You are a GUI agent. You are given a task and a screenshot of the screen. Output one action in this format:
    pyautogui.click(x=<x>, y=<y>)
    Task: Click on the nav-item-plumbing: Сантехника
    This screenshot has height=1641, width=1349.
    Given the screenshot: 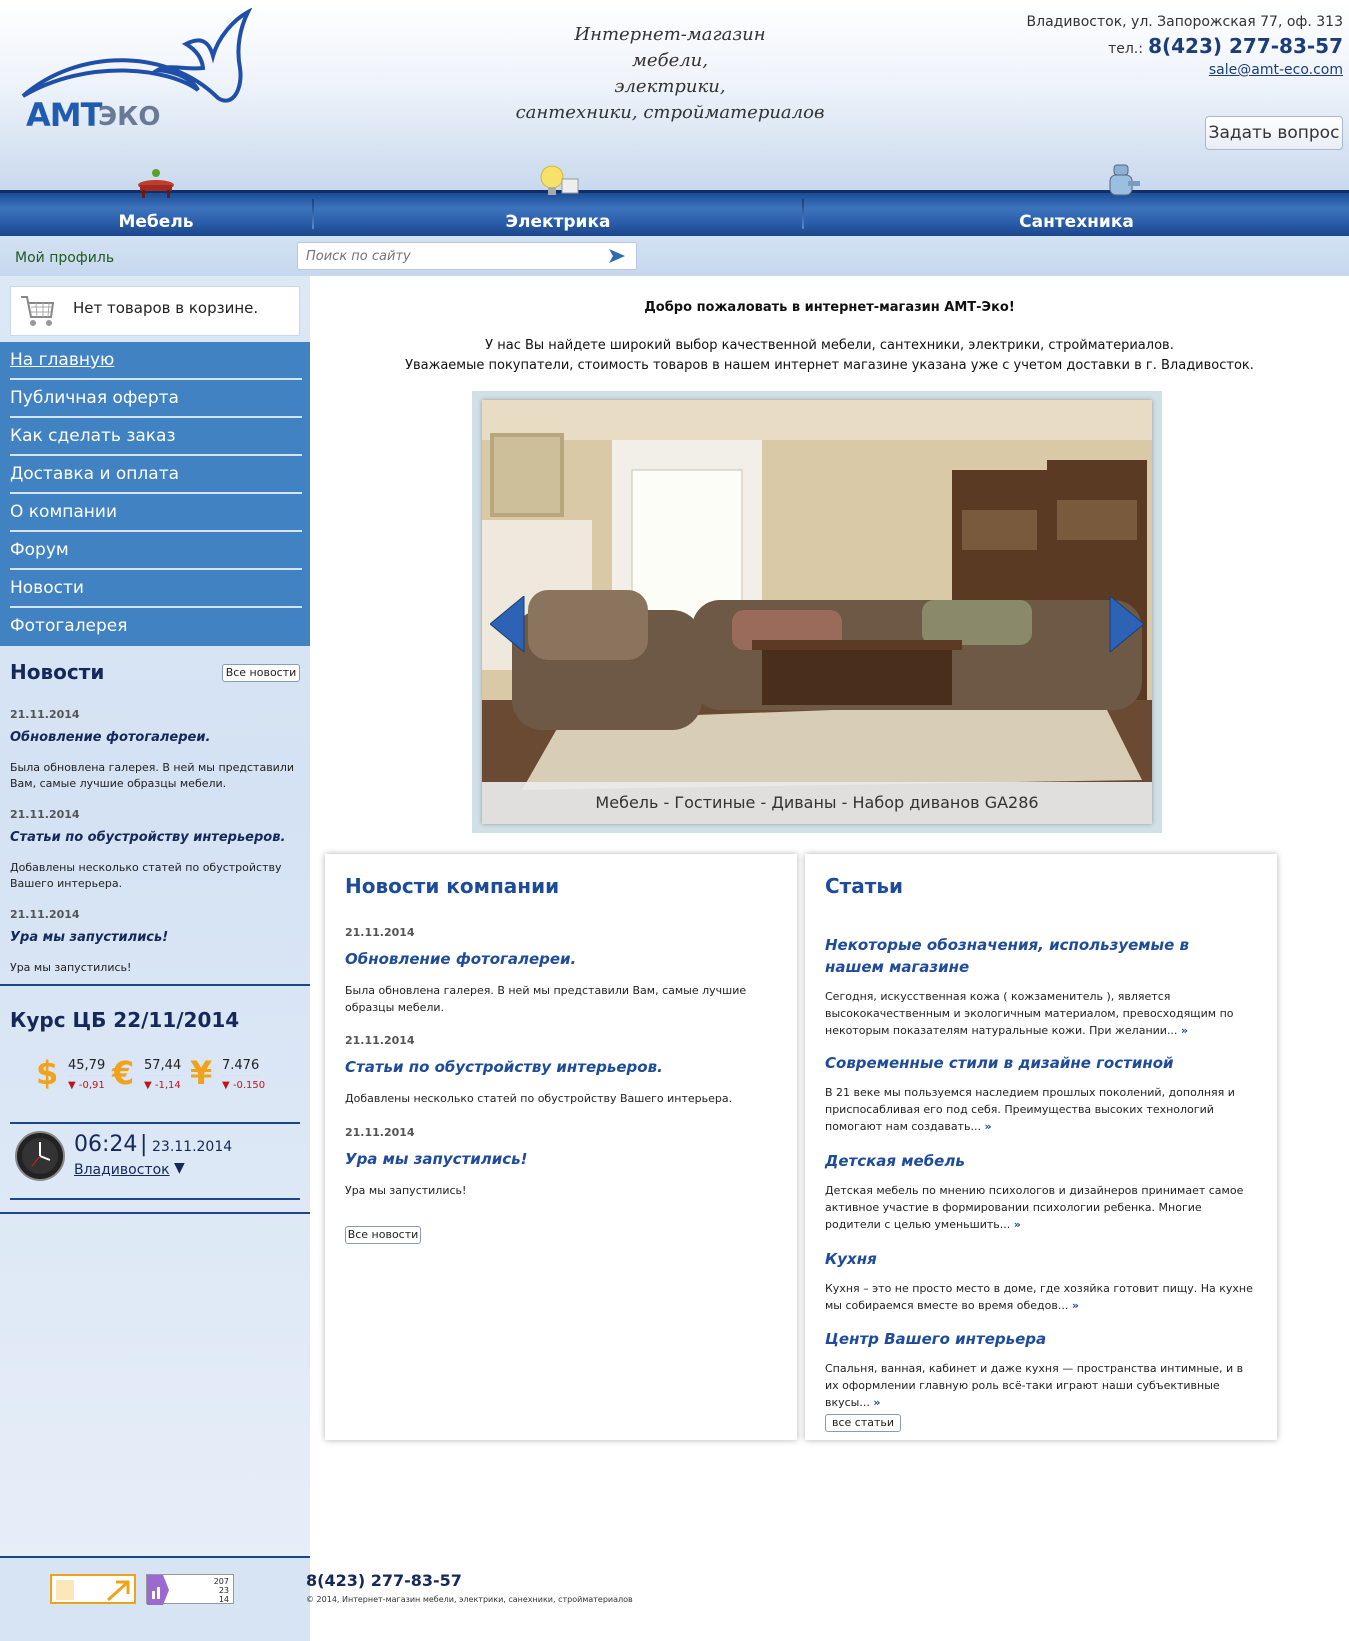 What is the action you would take?
    pyautogui.click(x=1076, y=200)
    